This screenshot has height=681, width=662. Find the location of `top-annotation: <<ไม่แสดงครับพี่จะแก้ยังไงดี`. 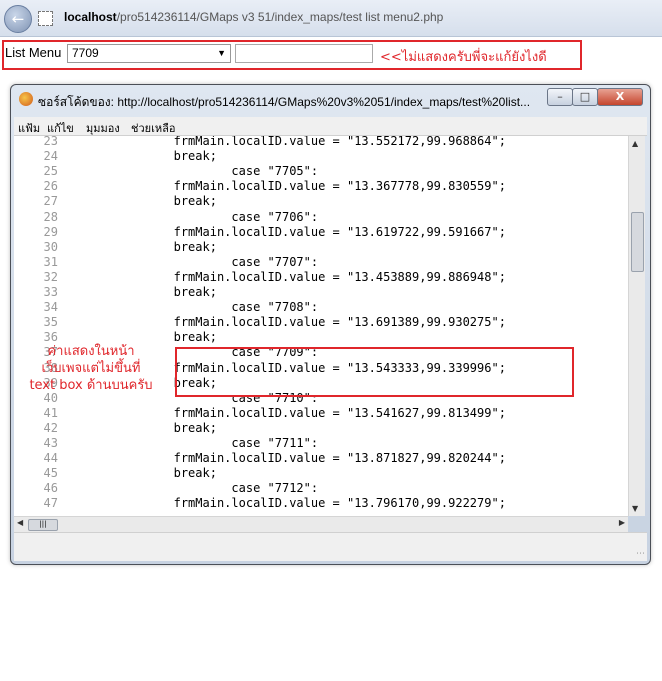

top-annotation: <<ไม่แสดงครับพี่จะแก้ยังไงดี is located at coordinates (463, 57).